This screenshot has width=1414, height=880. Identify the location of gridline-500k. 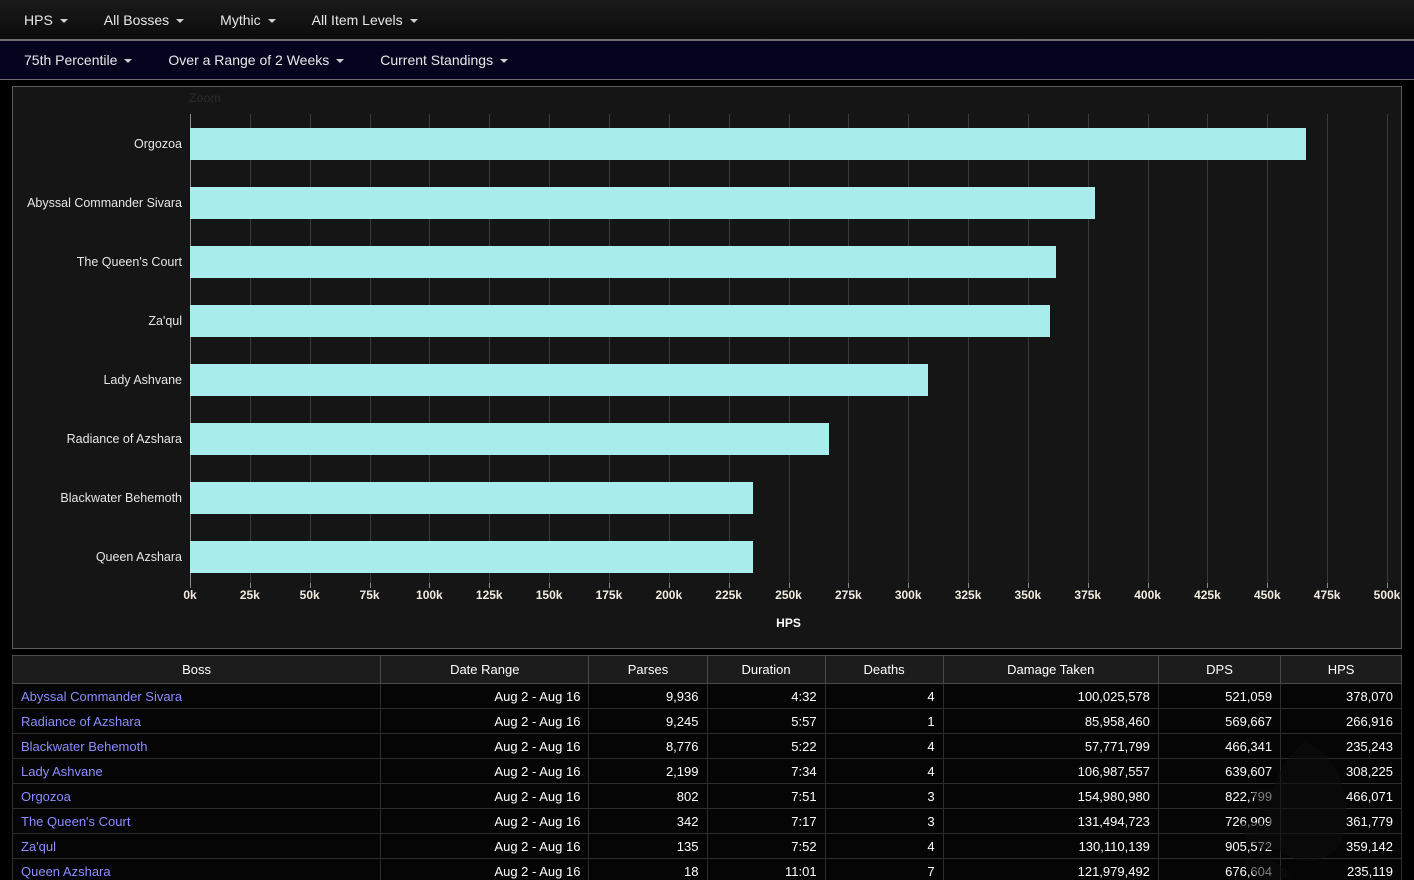
(1387, 350).